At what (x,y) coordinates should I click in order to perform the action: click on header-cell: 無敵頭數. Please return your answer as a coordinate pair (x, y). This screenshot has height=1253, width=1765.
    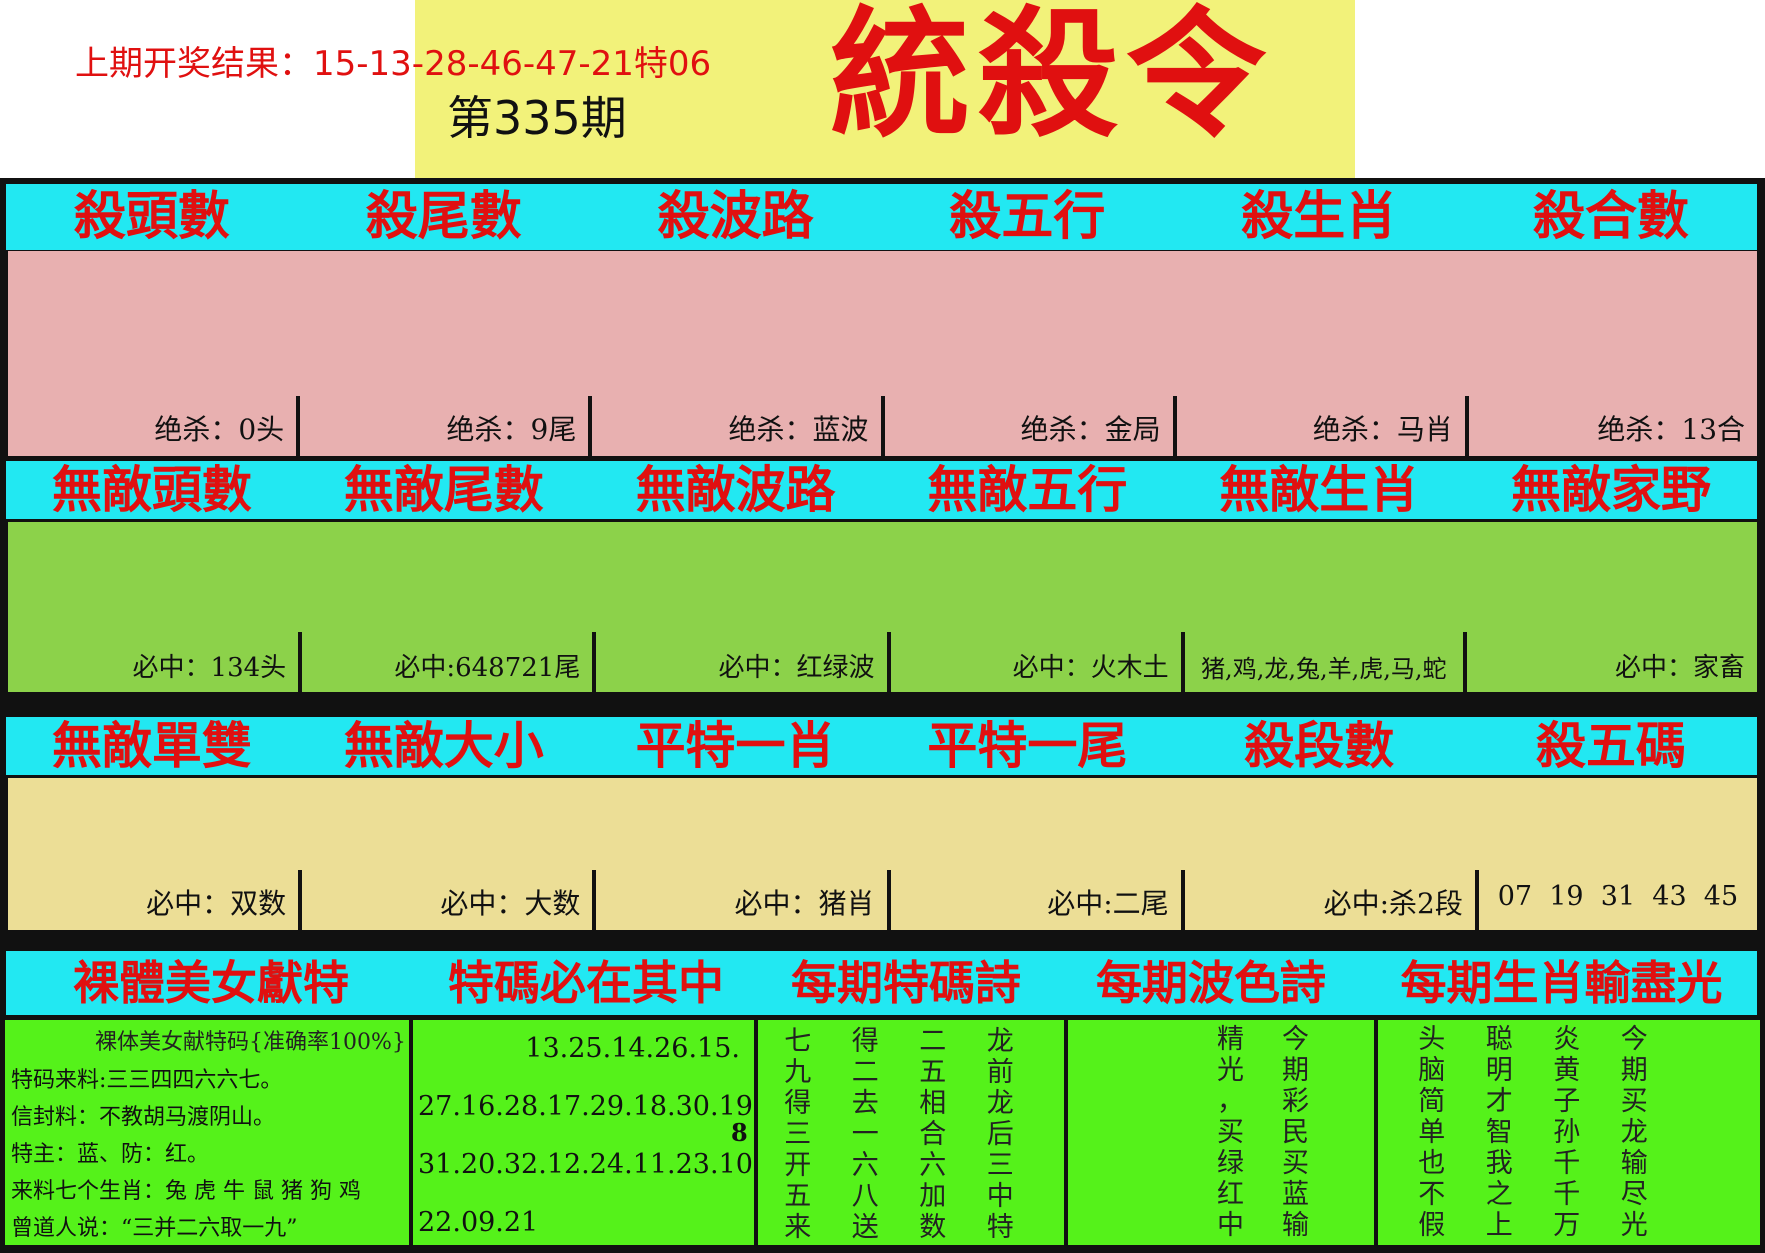
    Looking at the image, I should click on (151, 489).